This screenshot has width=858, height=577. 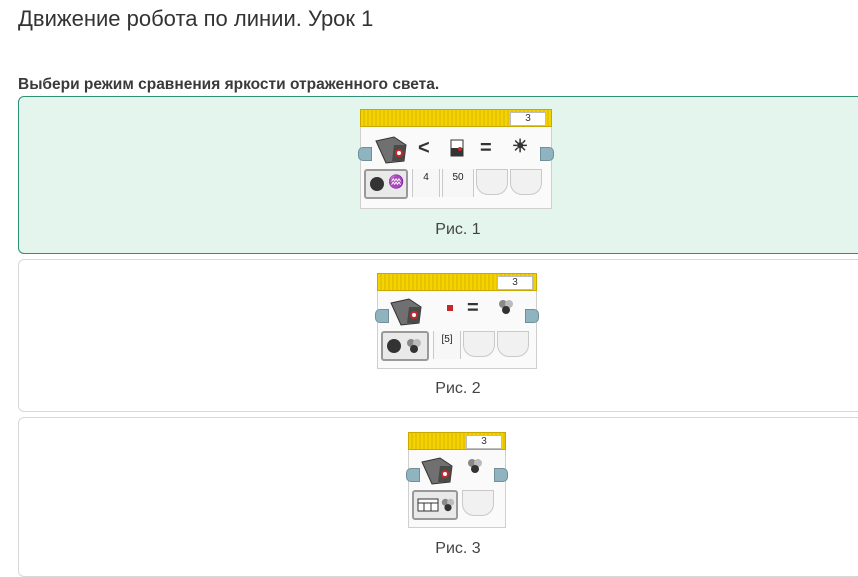 What do you see at coordinates (478, 503) in the screenshot?
I see `output-color-value` at bounding box center [478, 503].